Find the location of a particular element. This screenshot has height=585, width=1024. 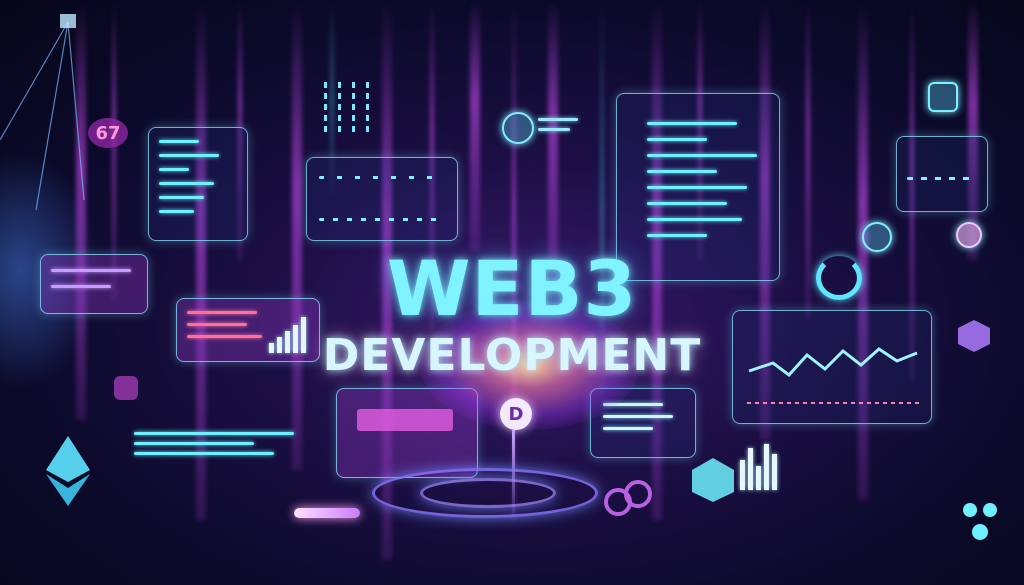

hero-subtitle: DEVELOPMENT is located at coordinates (512, 355).